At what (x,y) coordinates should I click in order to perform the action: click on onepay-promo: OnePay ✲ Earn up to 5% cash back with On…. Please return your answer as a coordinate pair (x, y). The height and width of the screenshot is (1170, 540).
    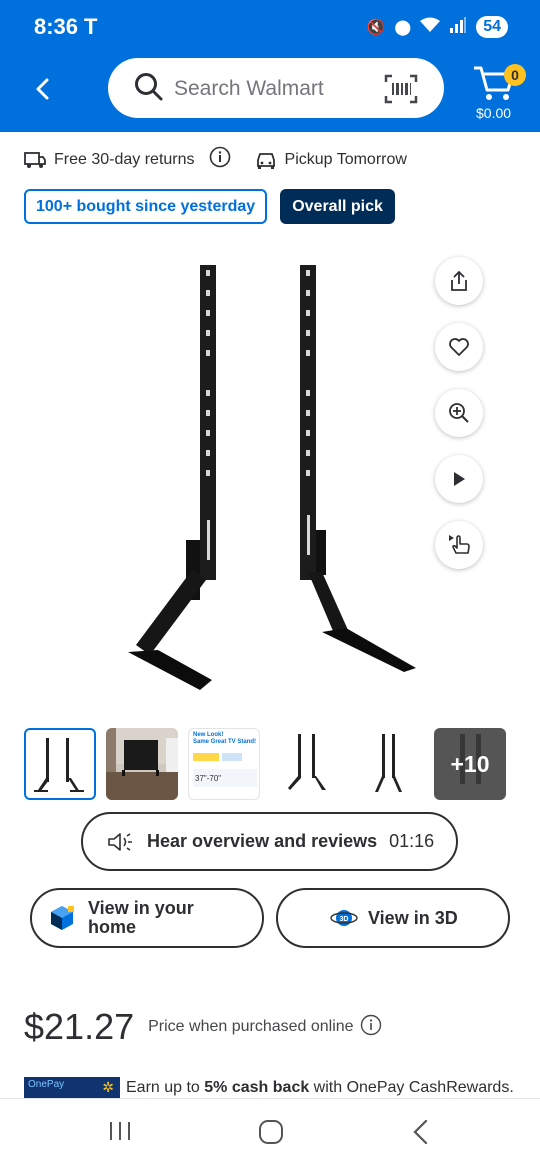
    Looking at the image, I should click on (269, 1088).